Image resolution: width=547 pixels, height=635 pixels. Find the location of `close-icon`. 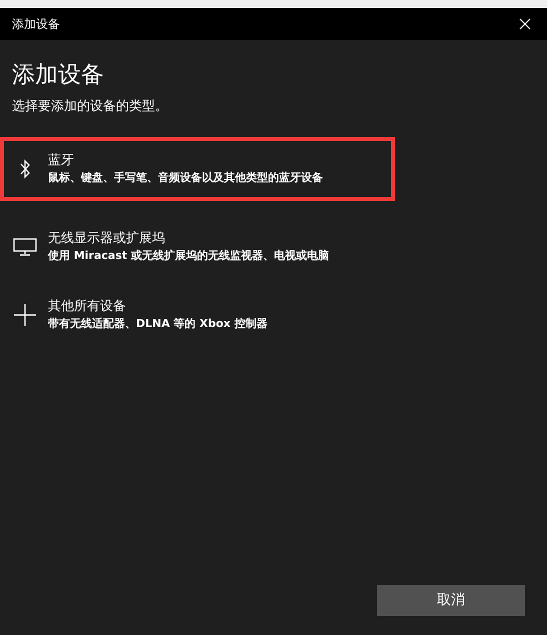

close-icon is located at coordinates (525, 24).